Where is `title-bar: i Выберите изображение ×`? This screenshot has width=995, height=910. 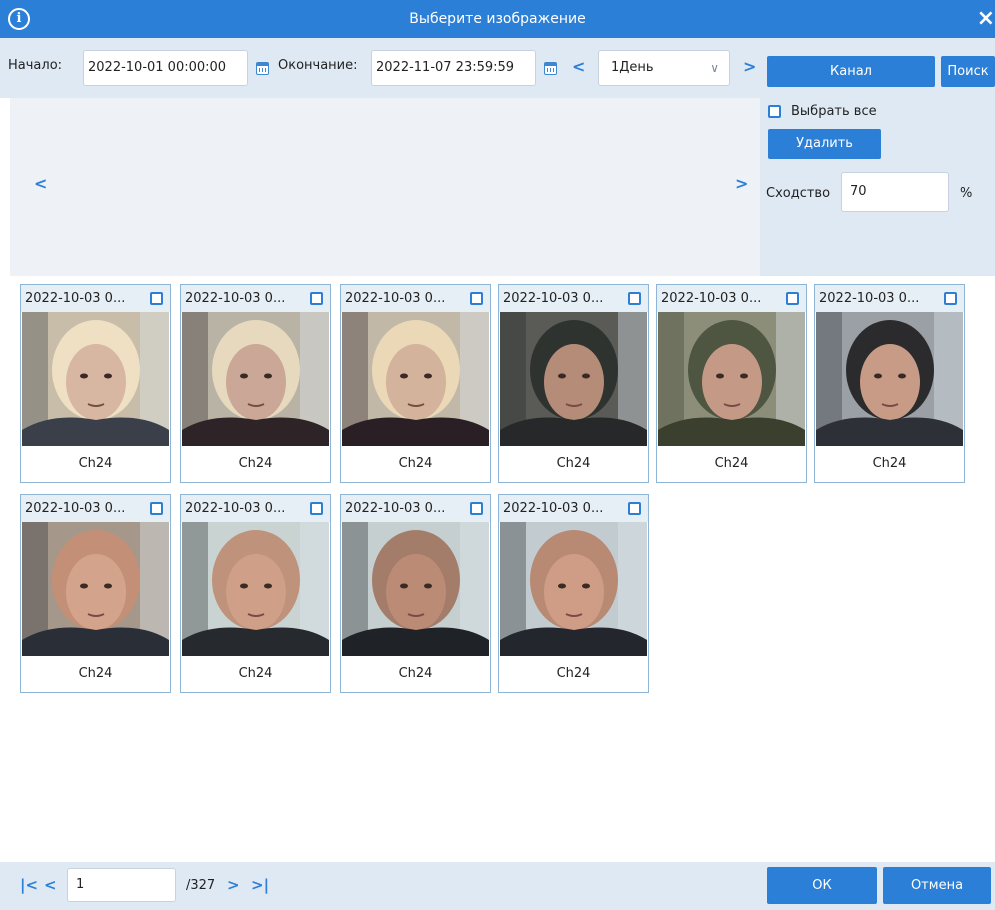 title-bar: i Выберите изображение × is located at coordinates (497, 19).